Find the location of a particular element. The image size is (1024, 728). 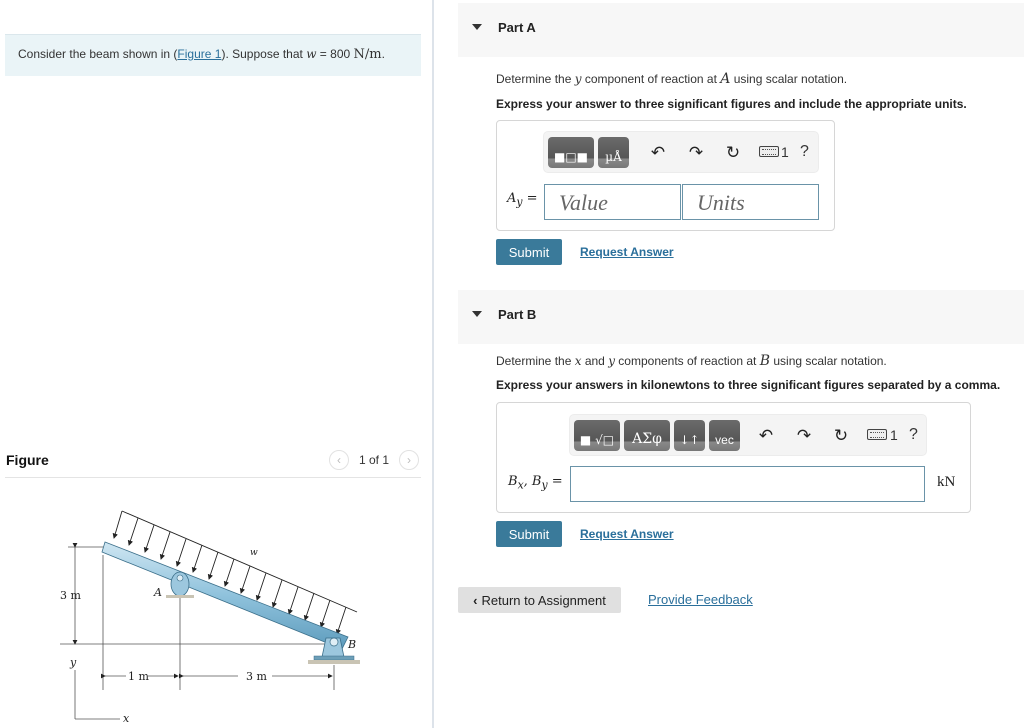

part-a-answer-label: Ay = is located at coordinates (522, 200).